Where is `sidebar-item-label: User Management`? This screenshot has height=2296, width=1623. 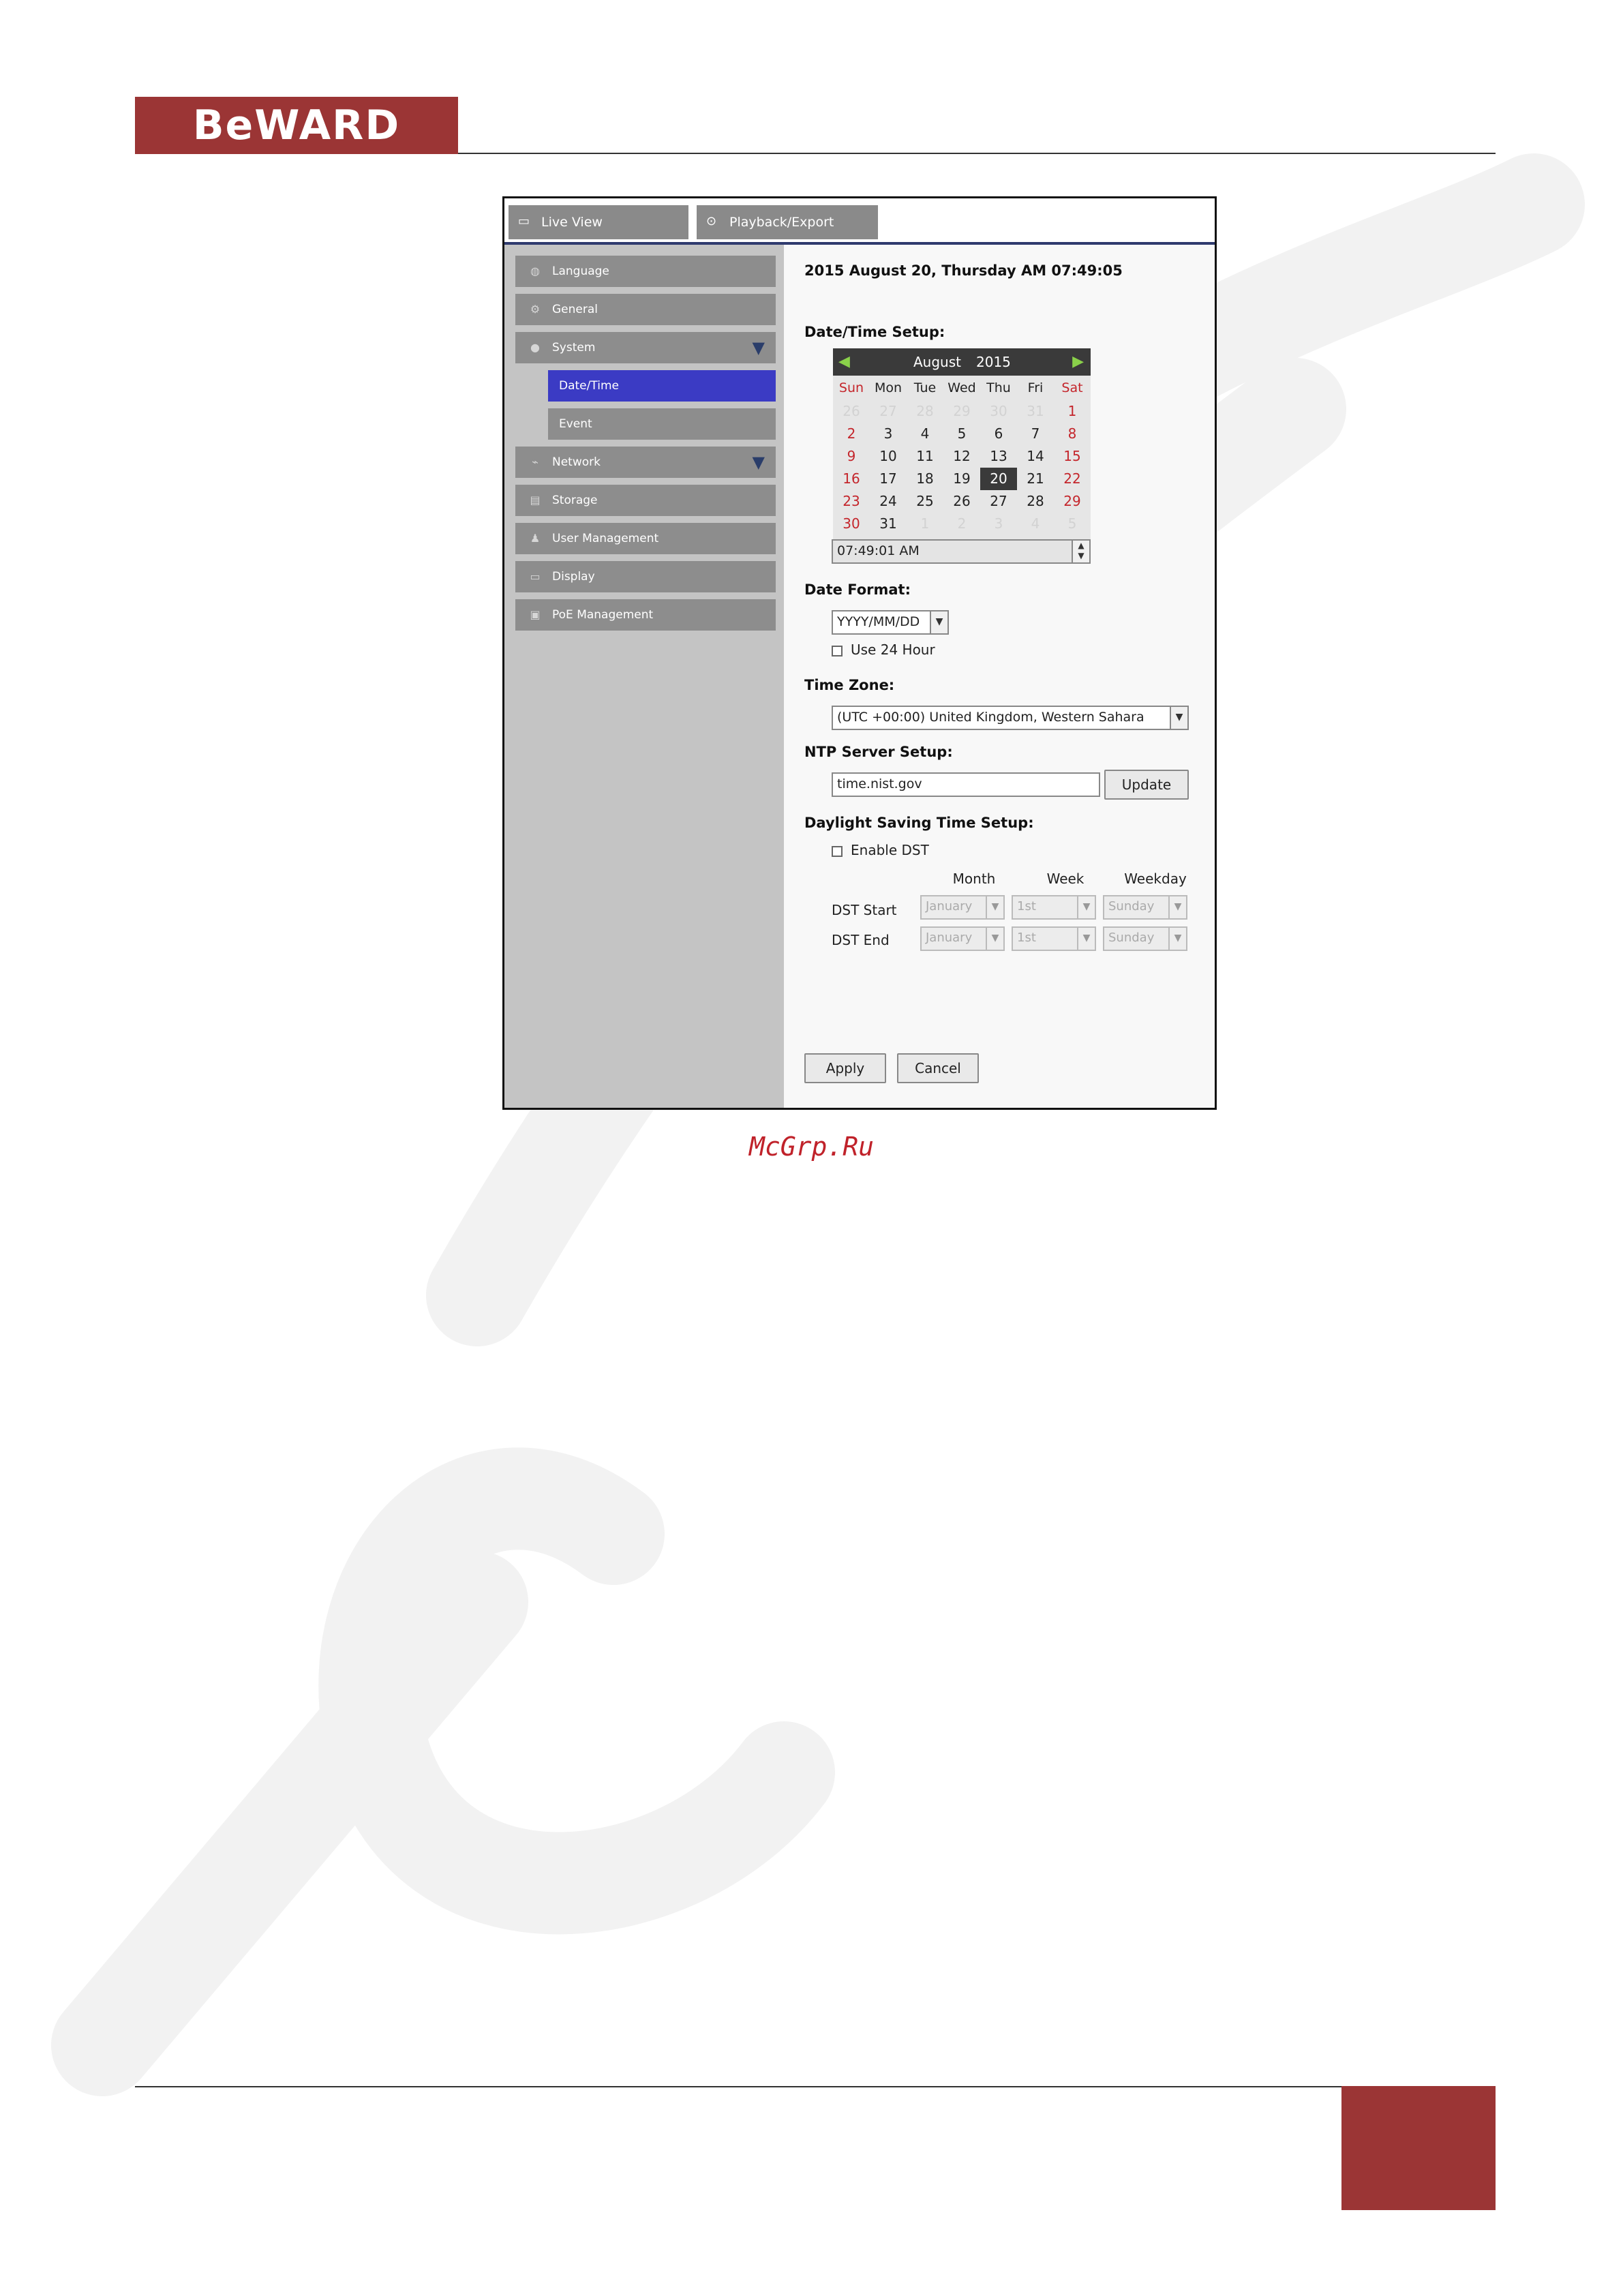 sidebar-item-label: User Management is located at coordinates (605, 538).